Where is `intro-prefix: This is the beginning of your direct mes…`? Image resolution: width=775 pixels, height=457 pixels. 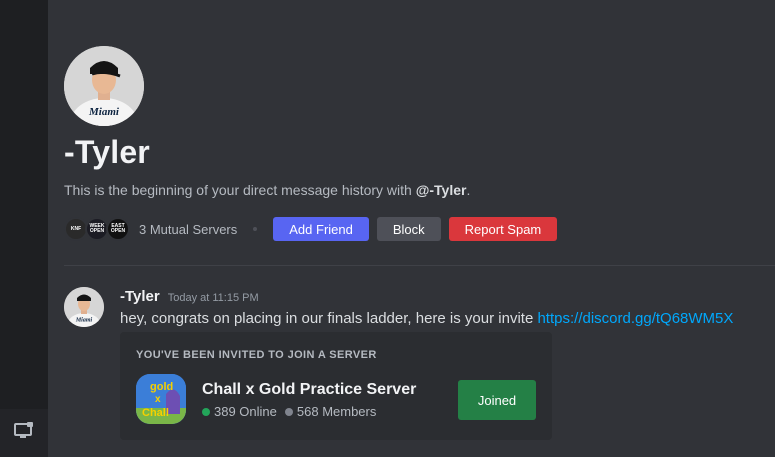
intro-prefix: This is the beginning of your direct mes… is located at coordinates (240, 190).